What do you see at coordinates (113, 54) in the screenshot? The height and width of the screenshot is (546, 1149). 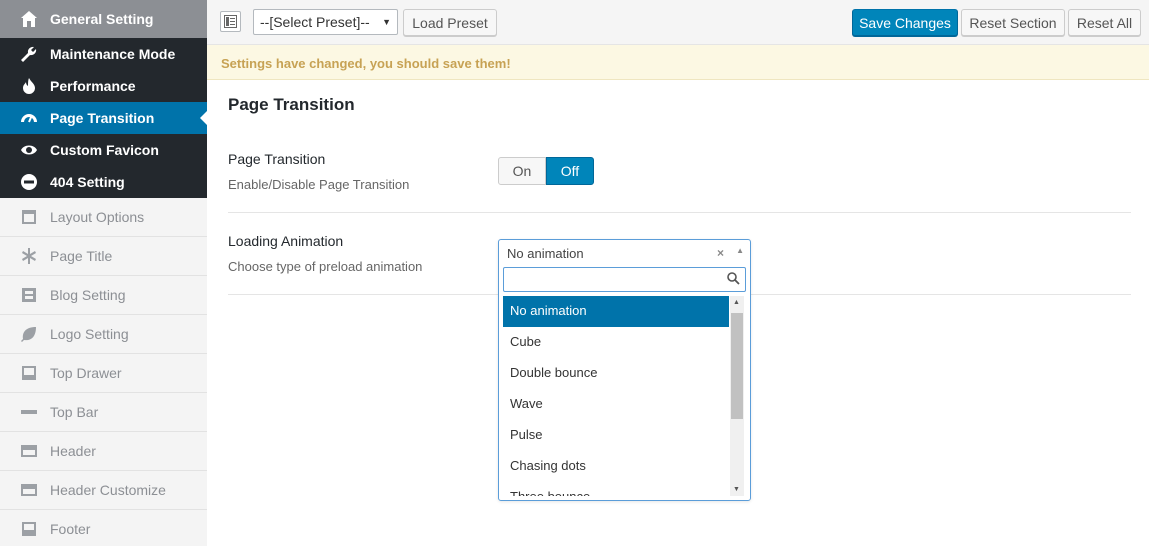 I see `sidebar-item-label: Maintenance Mode` at bounding box center [113, 54].